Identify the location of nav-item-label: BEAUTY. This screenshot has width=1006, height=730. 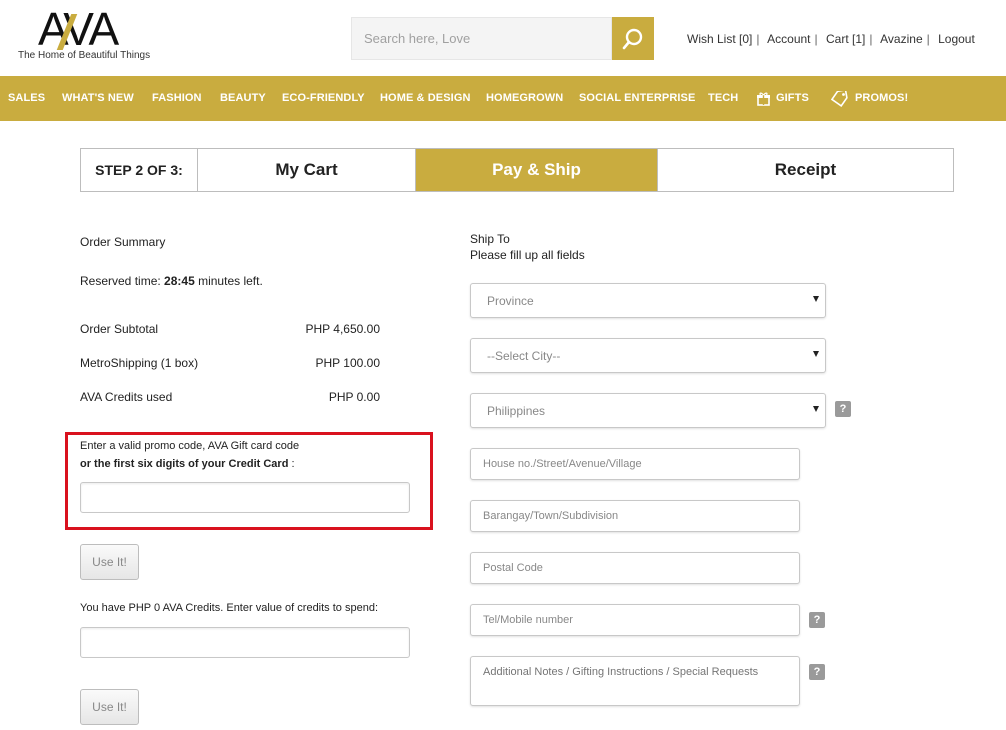
(243, 98).